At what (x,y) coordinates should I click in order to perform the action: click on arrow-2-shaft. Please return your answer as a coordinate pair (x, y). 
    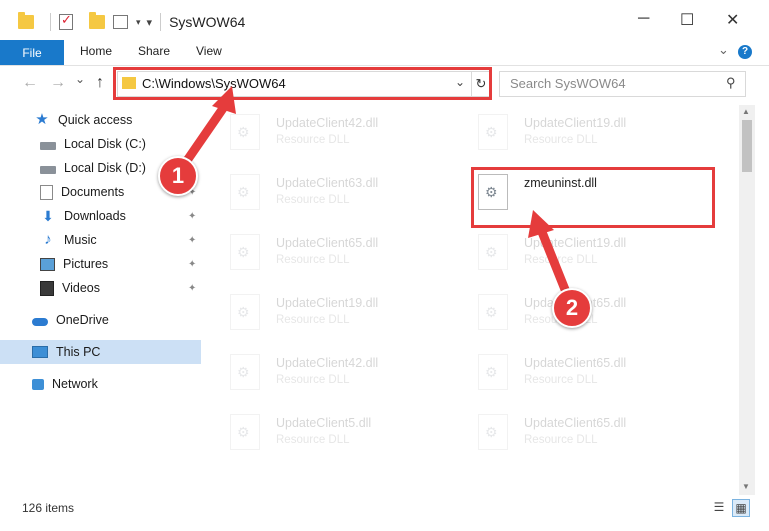
    Looking at the image, I should click on (554, 262).